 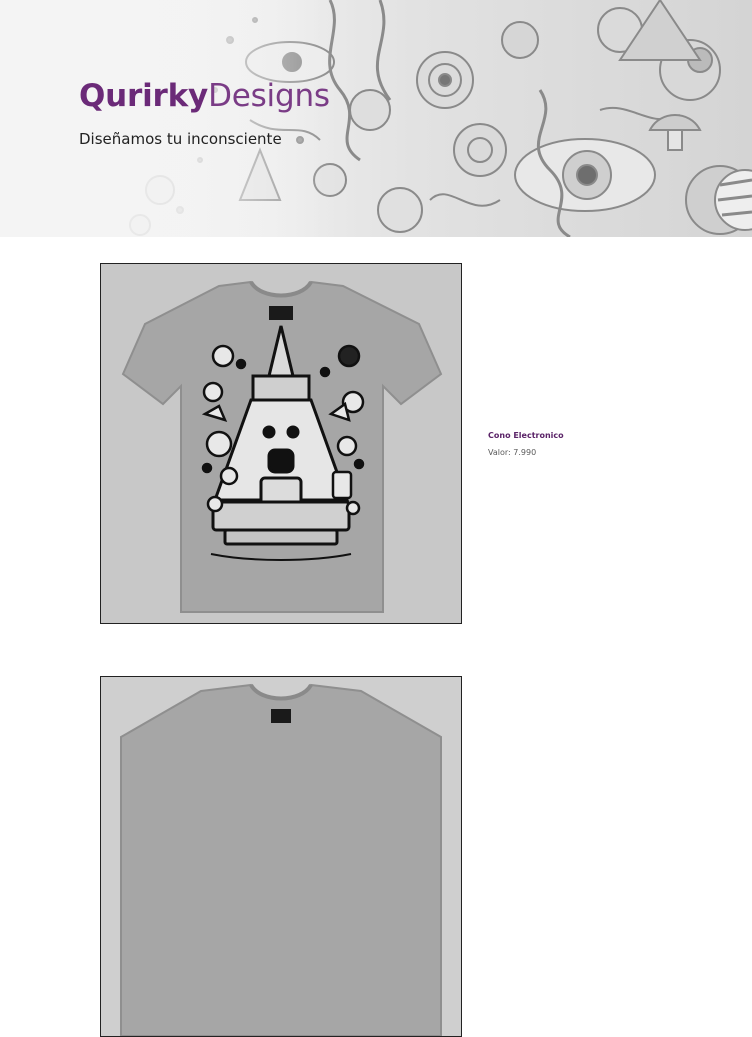 I want to click on brand-logo: QurirkyDesigns, so click(x=204, y=96).